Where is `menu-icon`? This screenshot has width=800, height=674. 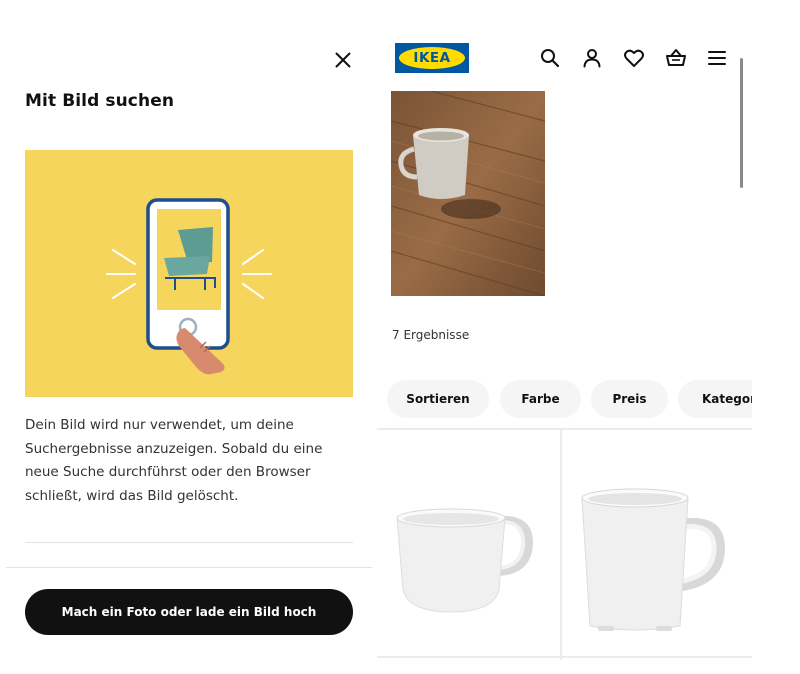 menu-icon is located at coordinates (717, 58).